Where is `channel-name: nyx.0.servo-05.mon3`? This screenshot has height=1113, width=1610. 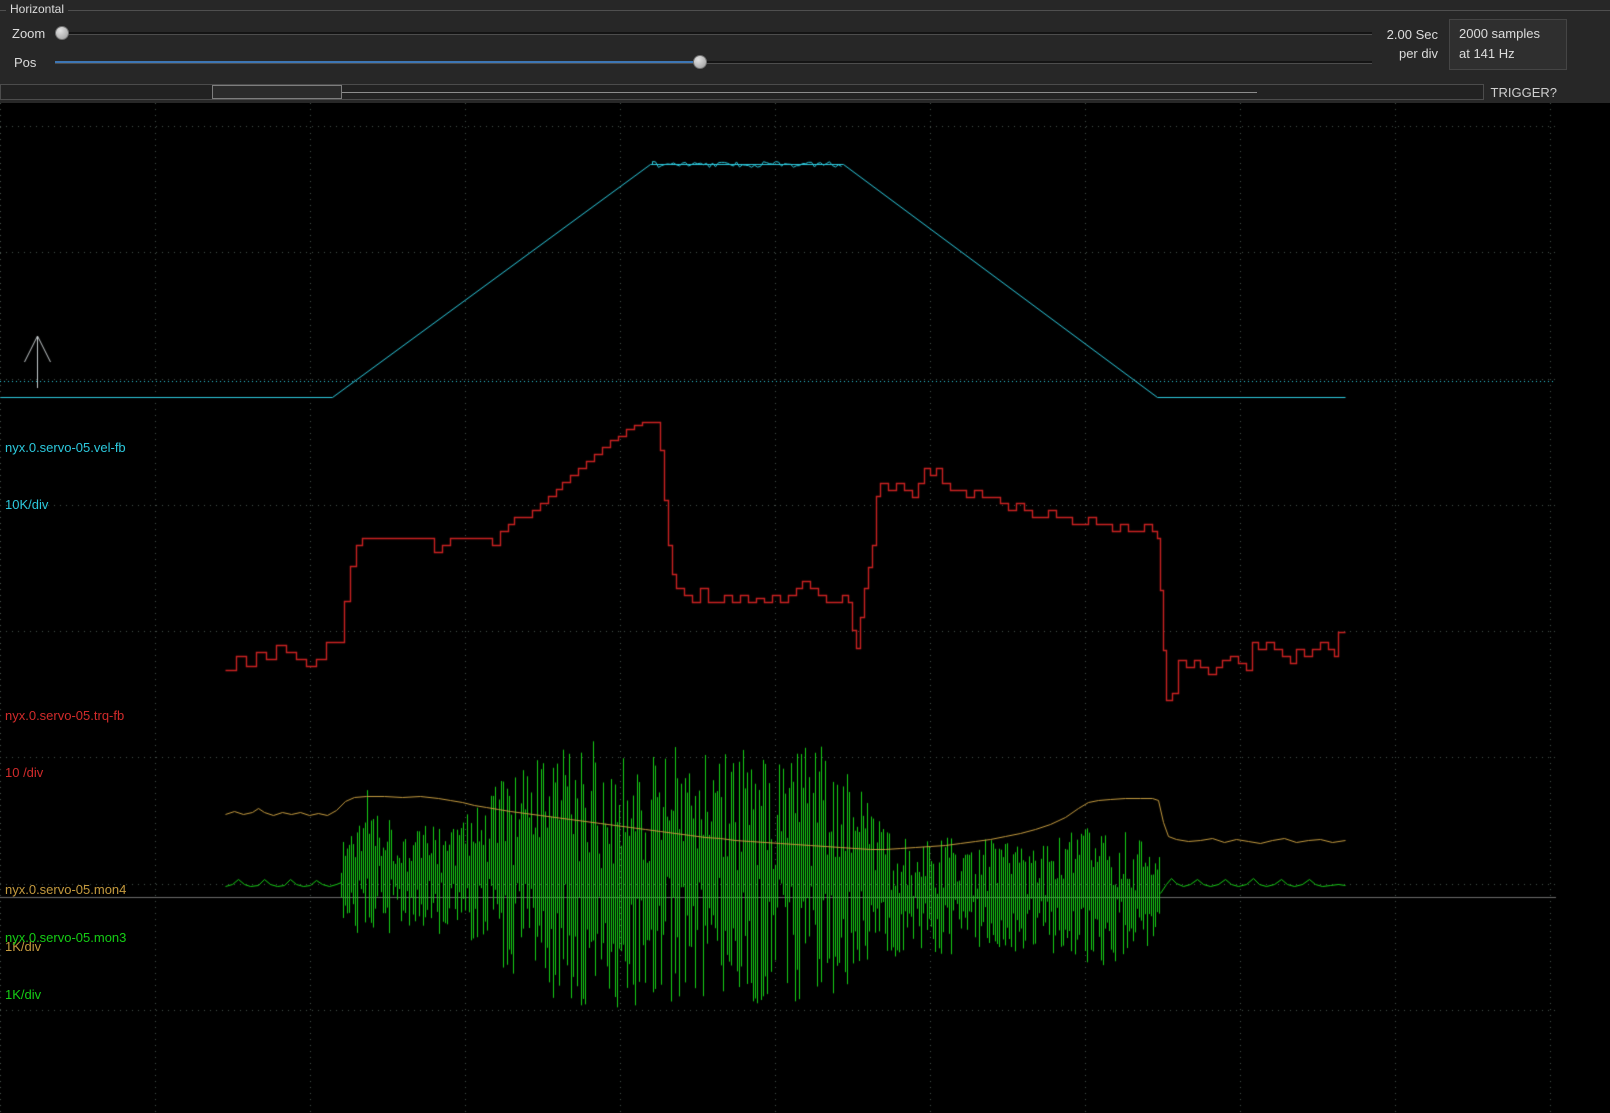 channel-name: nyx.0.servo-05.mon3 is located at coordinates (66, 937).